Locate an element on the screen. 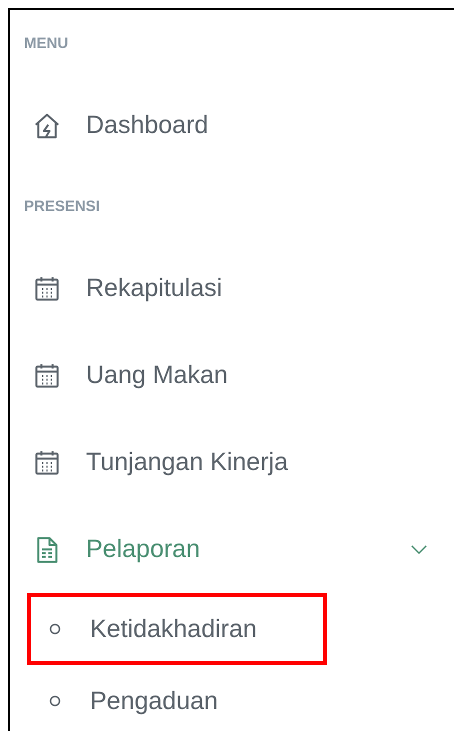 The width and height of the screenshot is (454, 731). sidebar-item: Dashboard is located at coordinates (232, 125).